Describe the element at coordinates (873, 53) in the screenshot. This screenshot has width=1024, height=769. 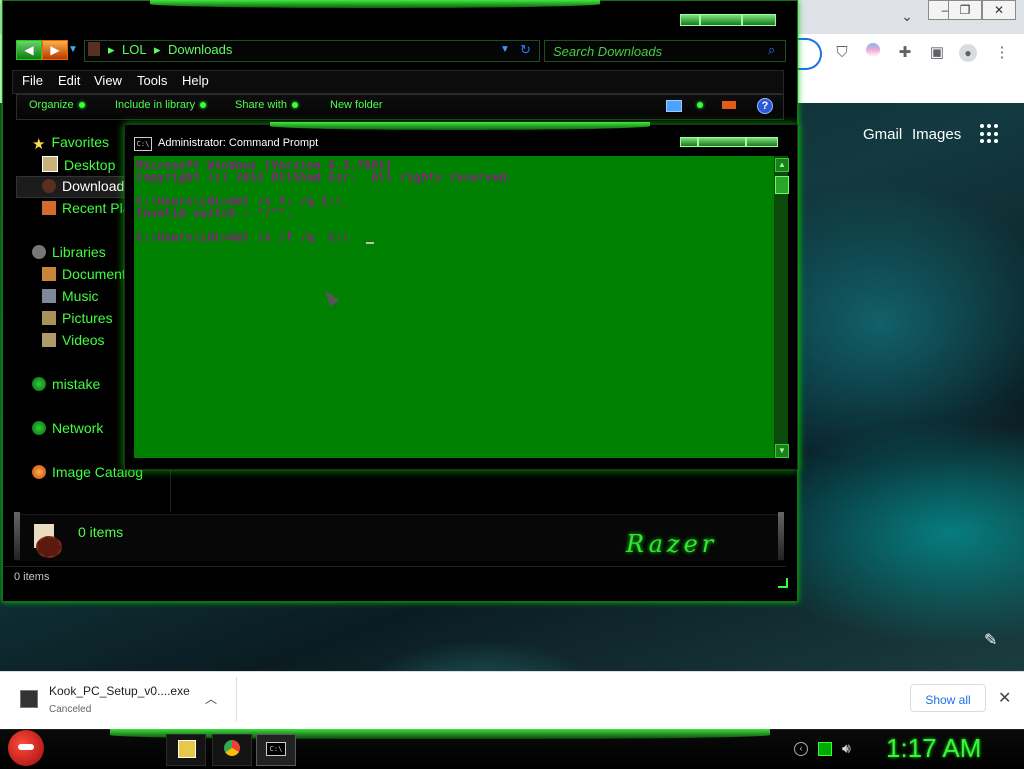
I see `profile-color-icon` at that location.